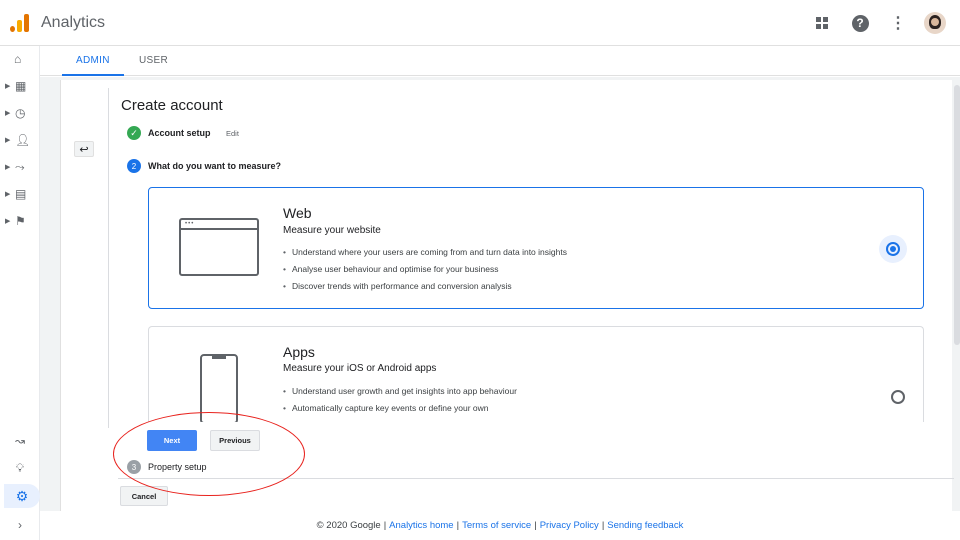 Image resolution: width=960 pixels, height=540 pixels. What do you see at coordinates (893, 249) in the screenshot?
I see `radio-web-selected` at bounding box center [893, 249].